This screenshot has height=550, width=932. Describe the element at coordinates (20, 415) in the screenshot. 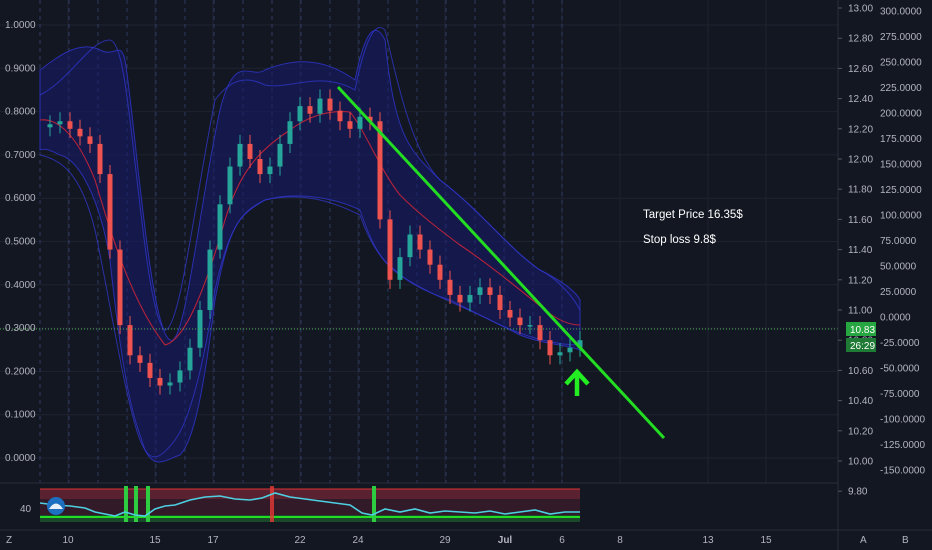

I see `left-axis-tick: 0.1000` at that location.